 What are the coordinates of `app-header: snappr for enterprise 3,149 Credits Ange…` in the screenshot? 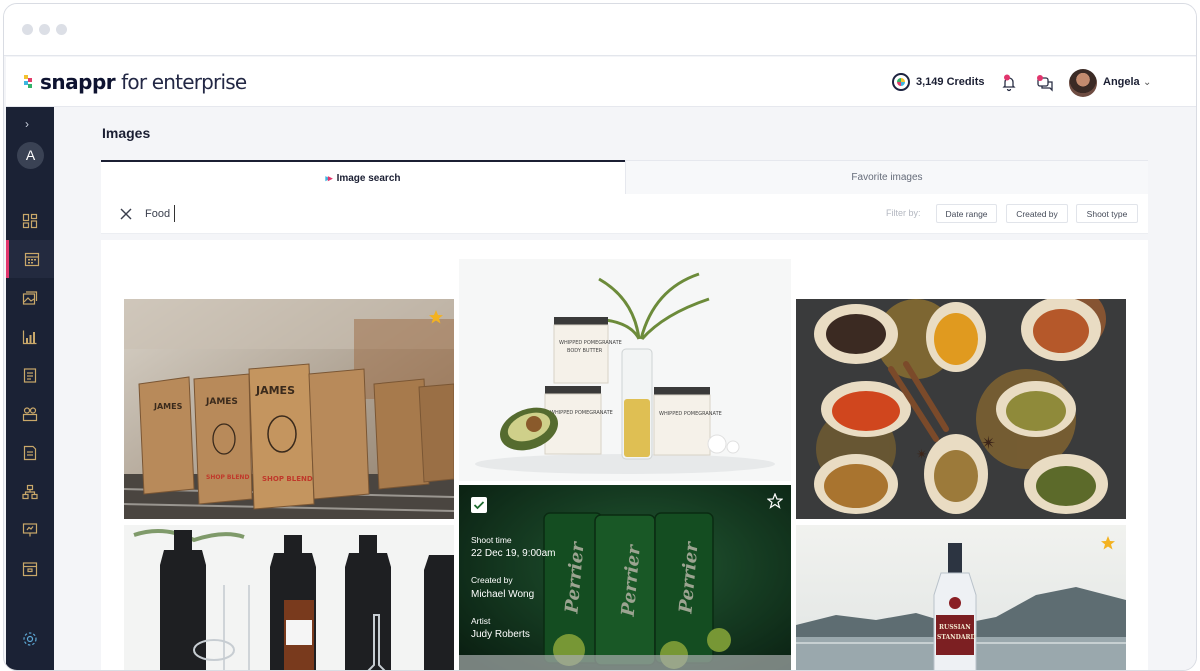 It's located at (601, 82).